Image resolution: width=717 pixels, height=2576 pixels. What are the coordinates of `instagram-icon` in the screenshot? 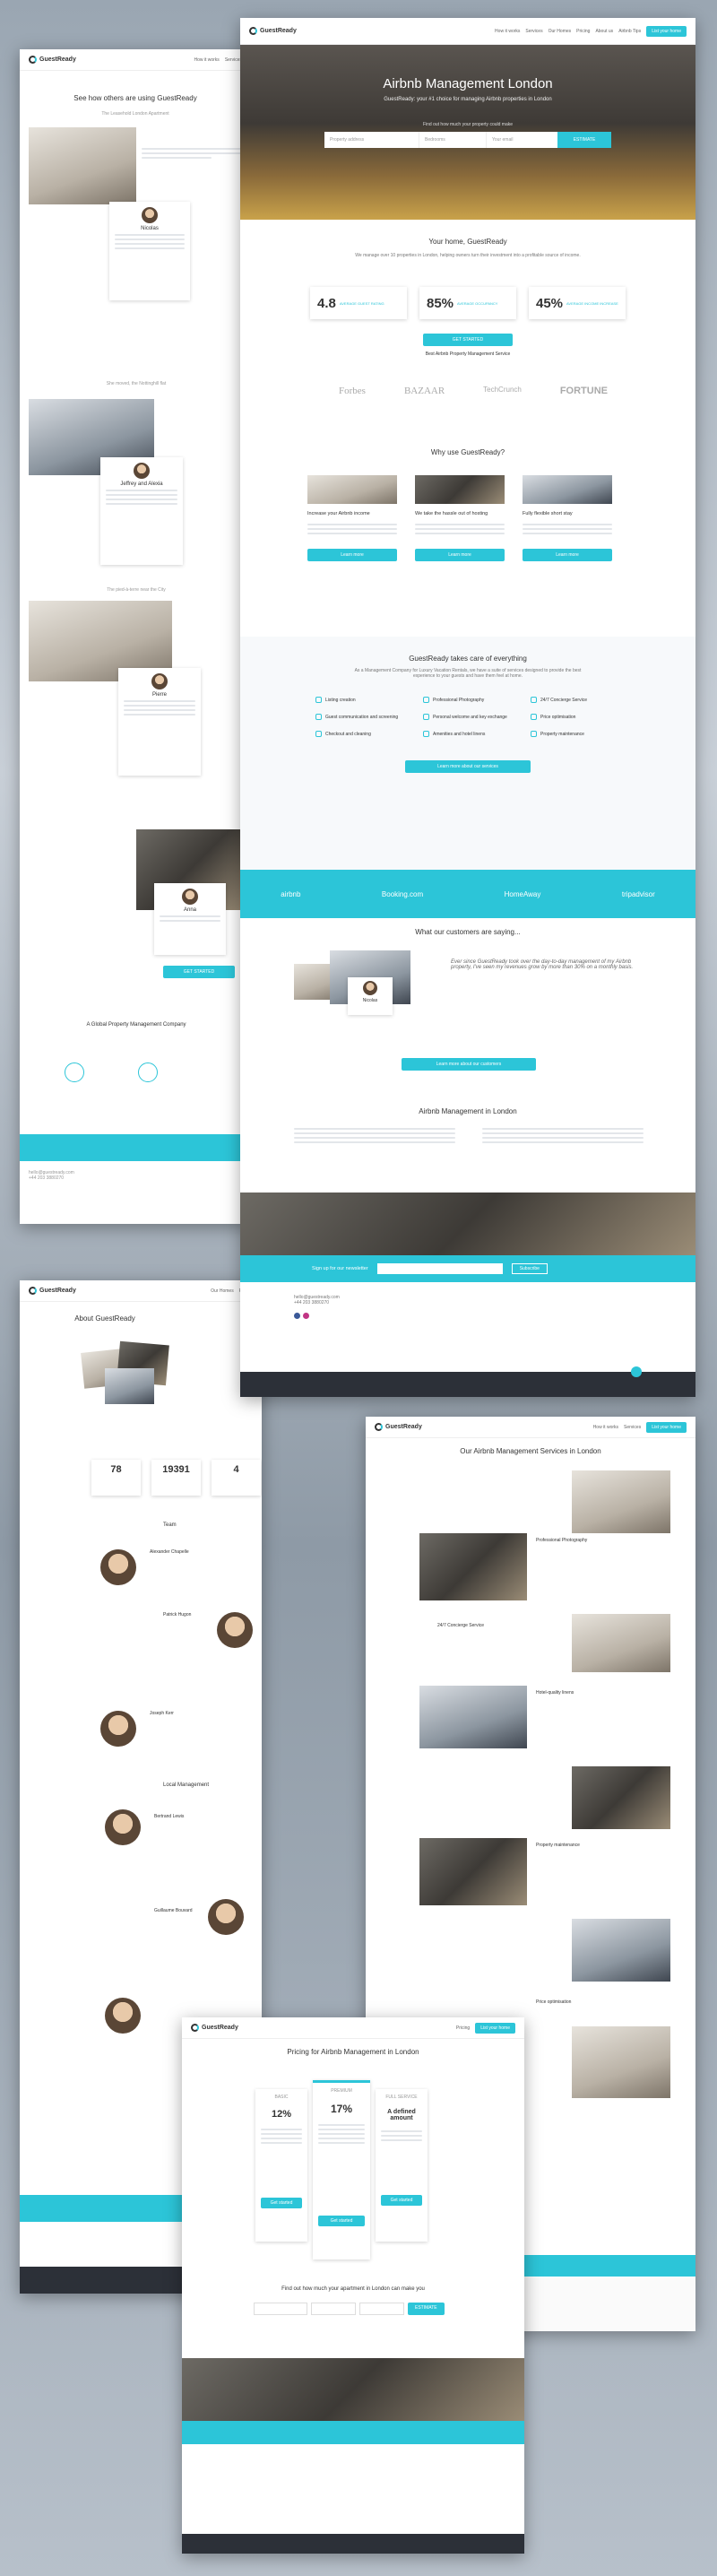 It's located at (306, 1316).